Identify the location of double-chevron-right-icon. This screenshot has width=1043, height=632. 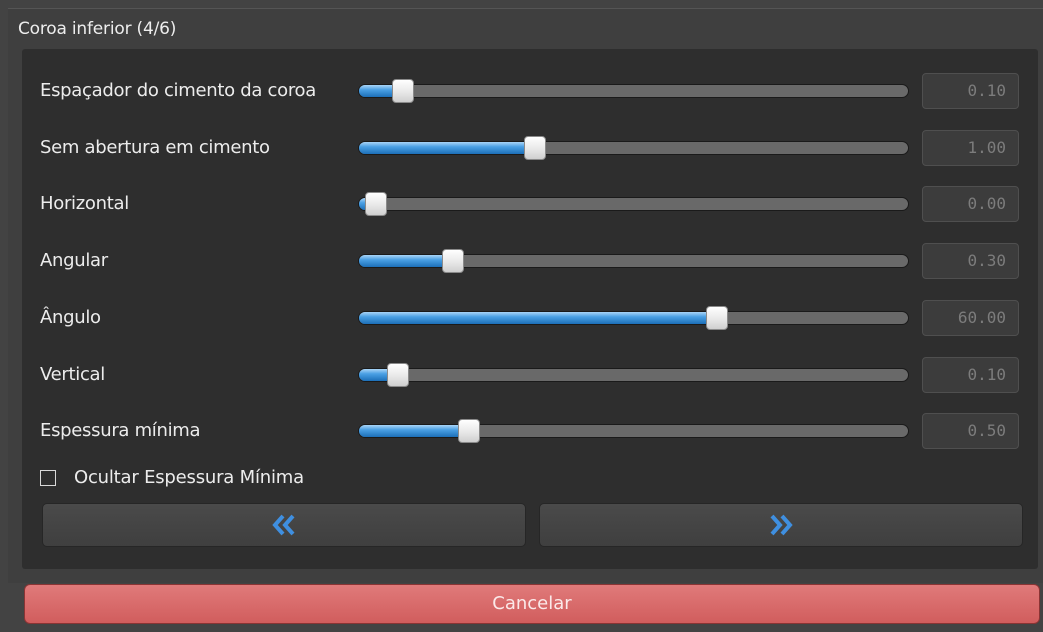
(781, 525).